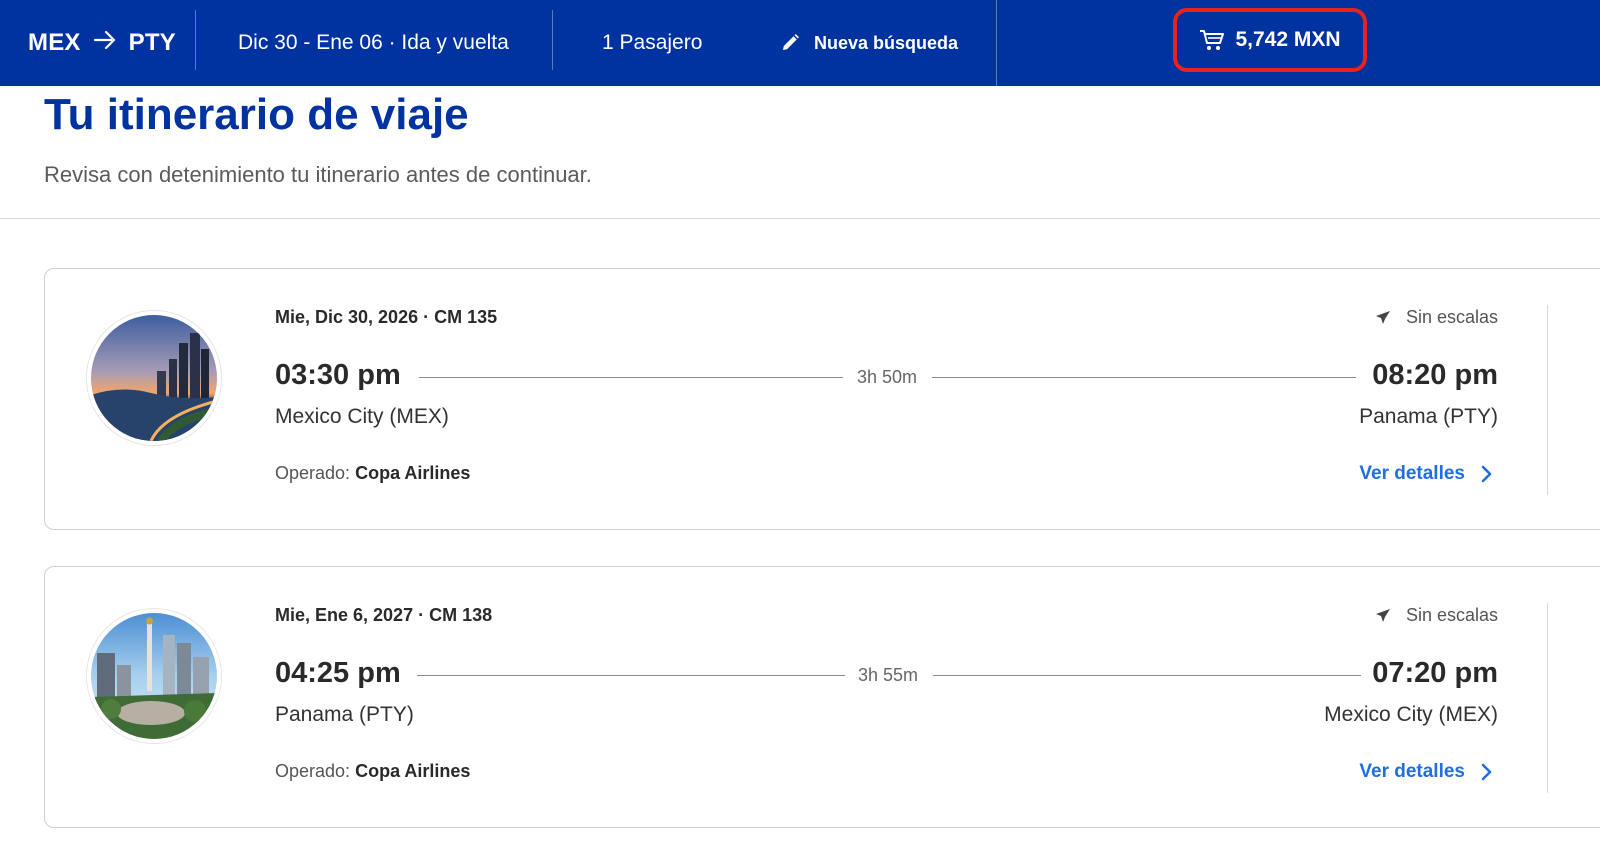 The height and width of the screenshot is (855, 1600). I want to click on destination-code: PTY, so click(152, 42).